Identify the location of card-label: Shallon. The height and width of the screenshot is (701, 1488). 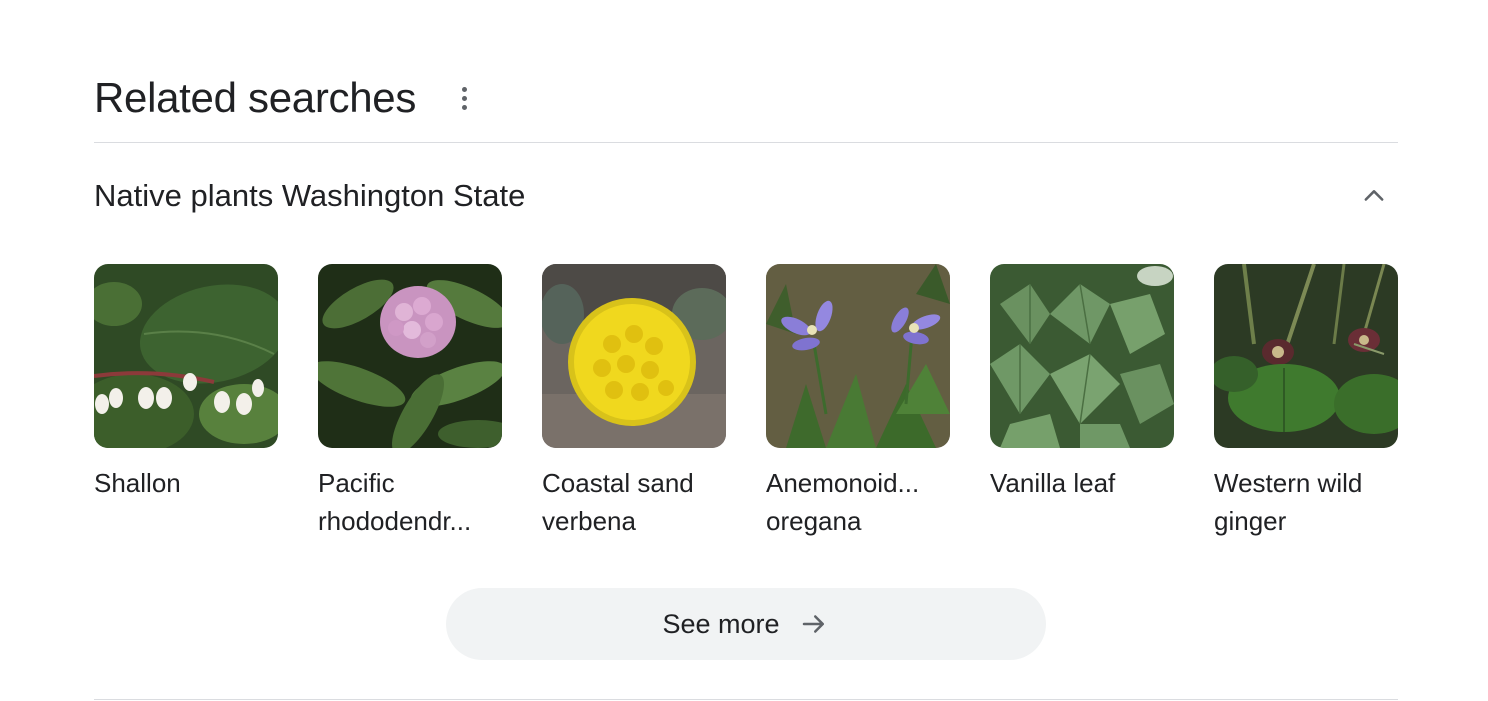
(186, 483).